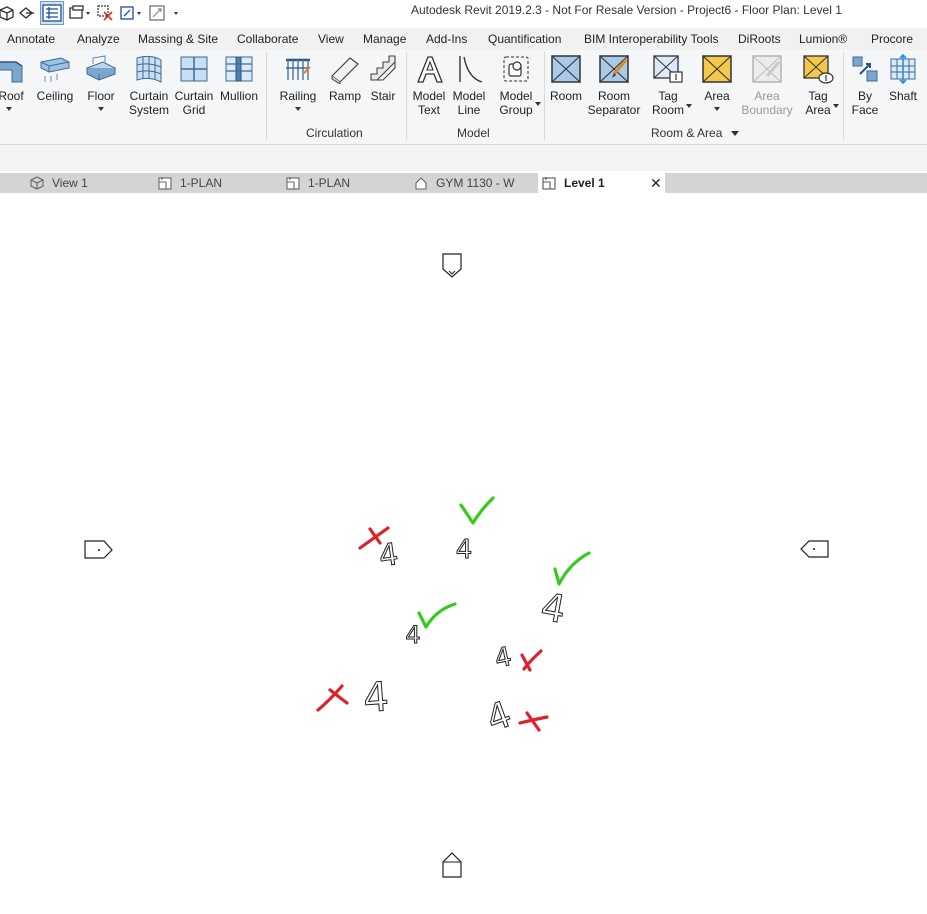  What do you see at coordinates (668, 69) in the screenshot?
I see `tag-room-icon` at bounding box center [668, 69].